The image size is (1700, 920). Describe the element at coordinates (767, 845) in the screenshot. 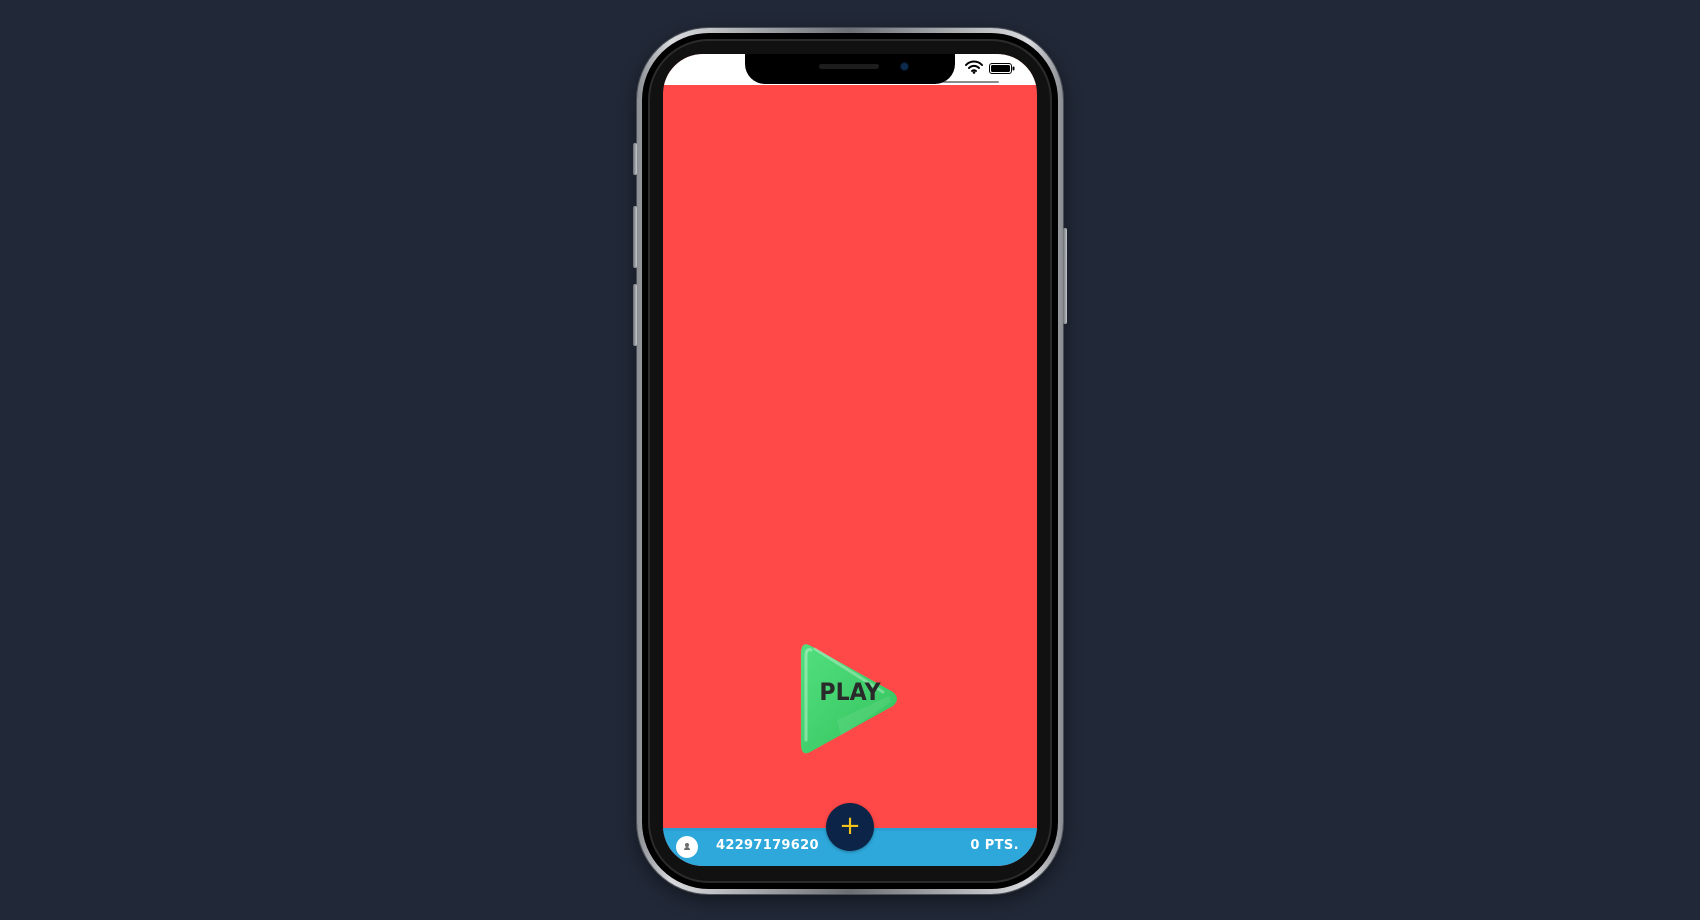

I see `user-id: 42297179620` at that location.